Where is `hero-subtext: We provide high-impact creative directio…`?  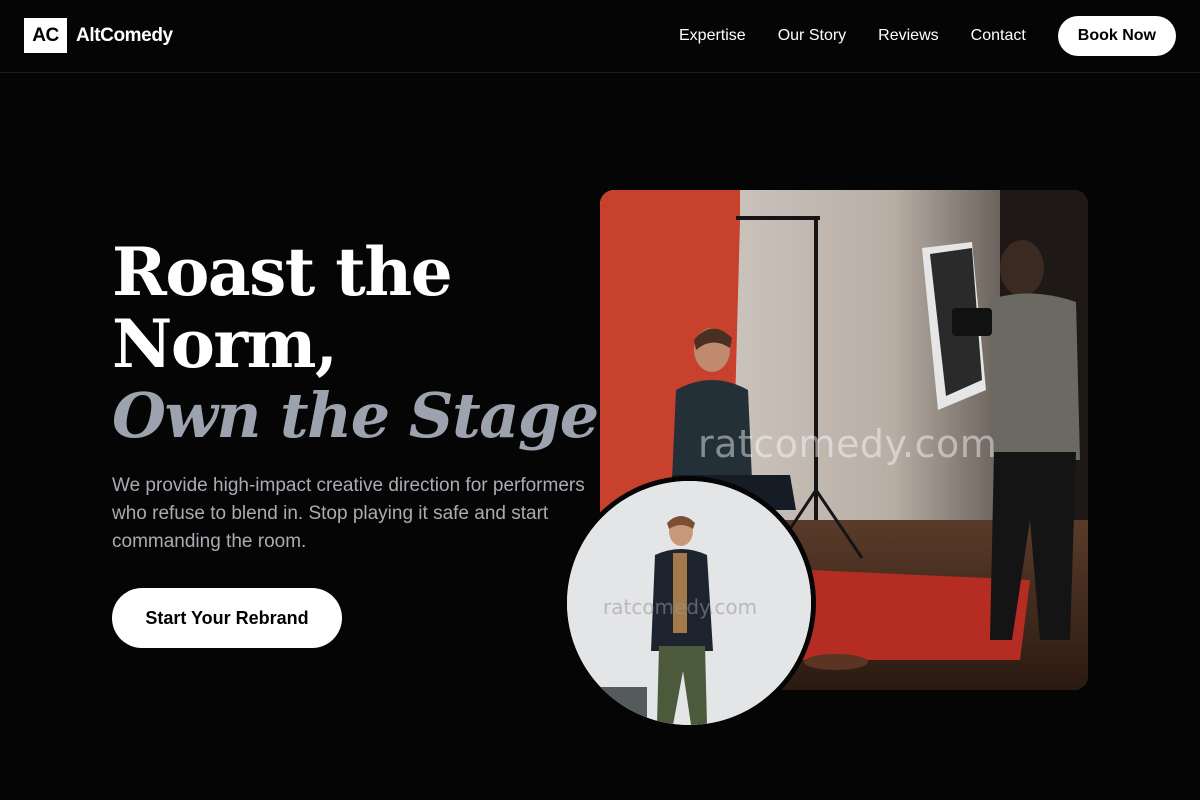 hero-subtext: We provide high-impact creative directio… is located at coordinates (348, 513).